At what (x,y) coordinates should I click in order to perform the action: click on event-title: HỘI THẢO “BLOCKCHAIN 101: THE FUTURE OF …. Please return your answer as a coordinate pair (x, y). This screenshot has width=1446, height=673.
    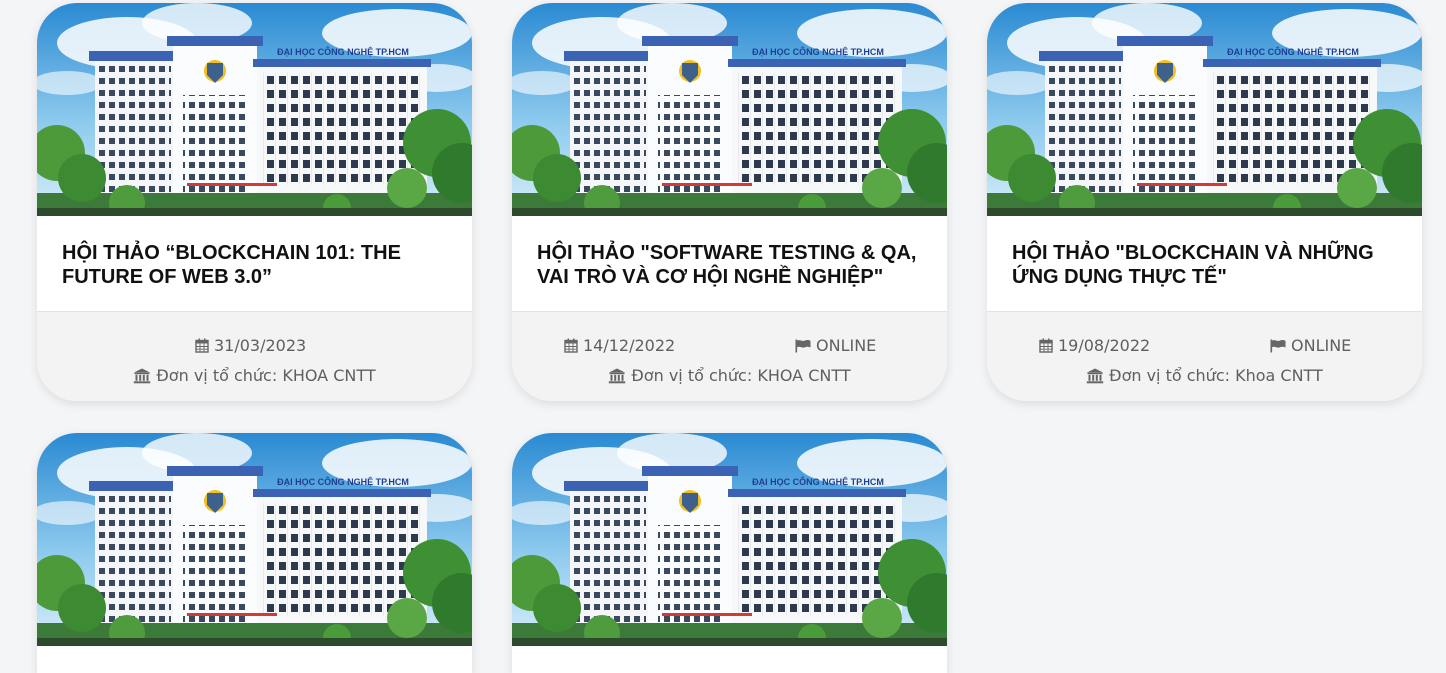
    Looking at the image, I should click on (257, 265).